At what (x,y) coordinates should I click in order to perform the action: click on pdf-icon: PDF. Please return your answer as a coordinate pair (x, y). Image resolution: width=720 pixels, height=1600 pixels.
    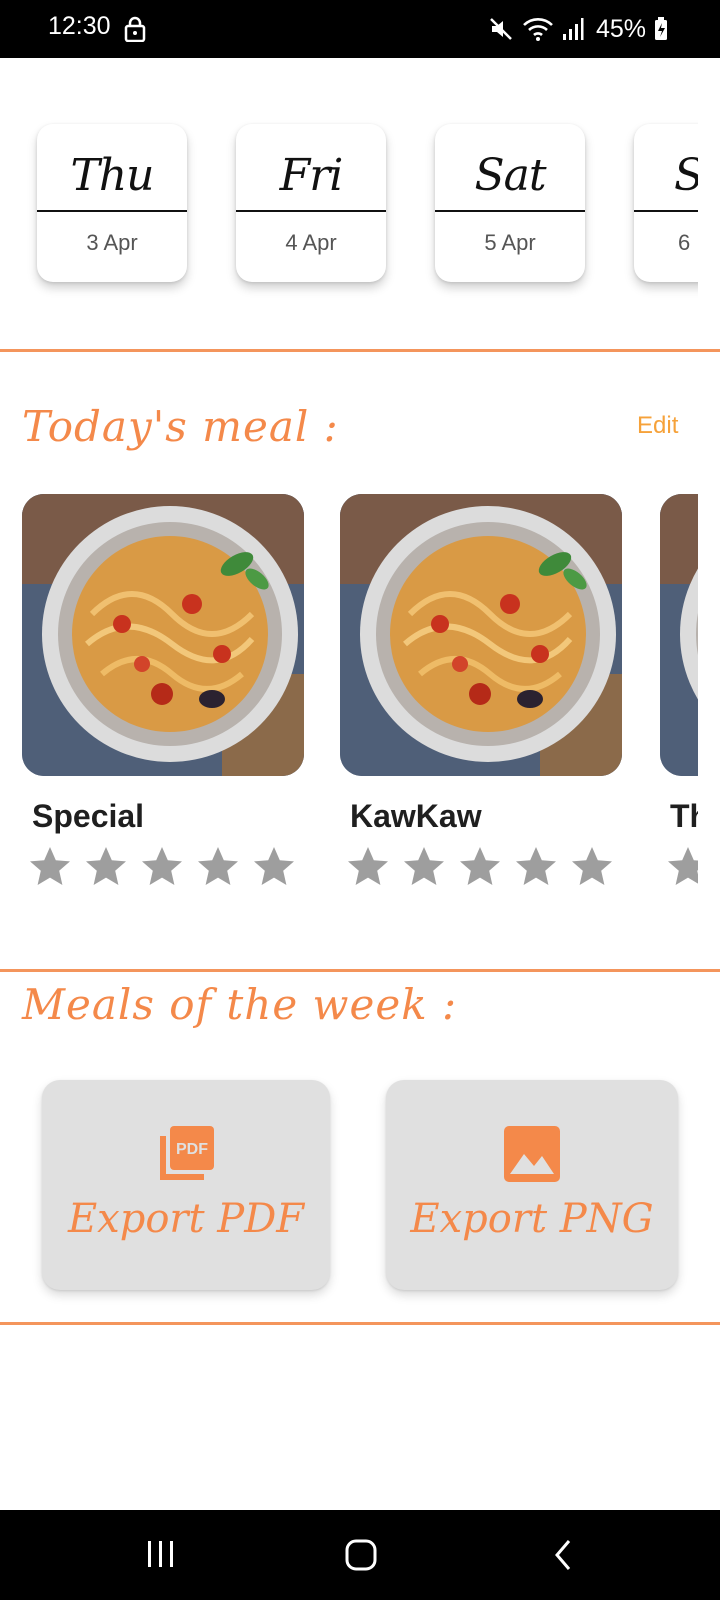
    Looking at the image, I should click on (187, 1153).